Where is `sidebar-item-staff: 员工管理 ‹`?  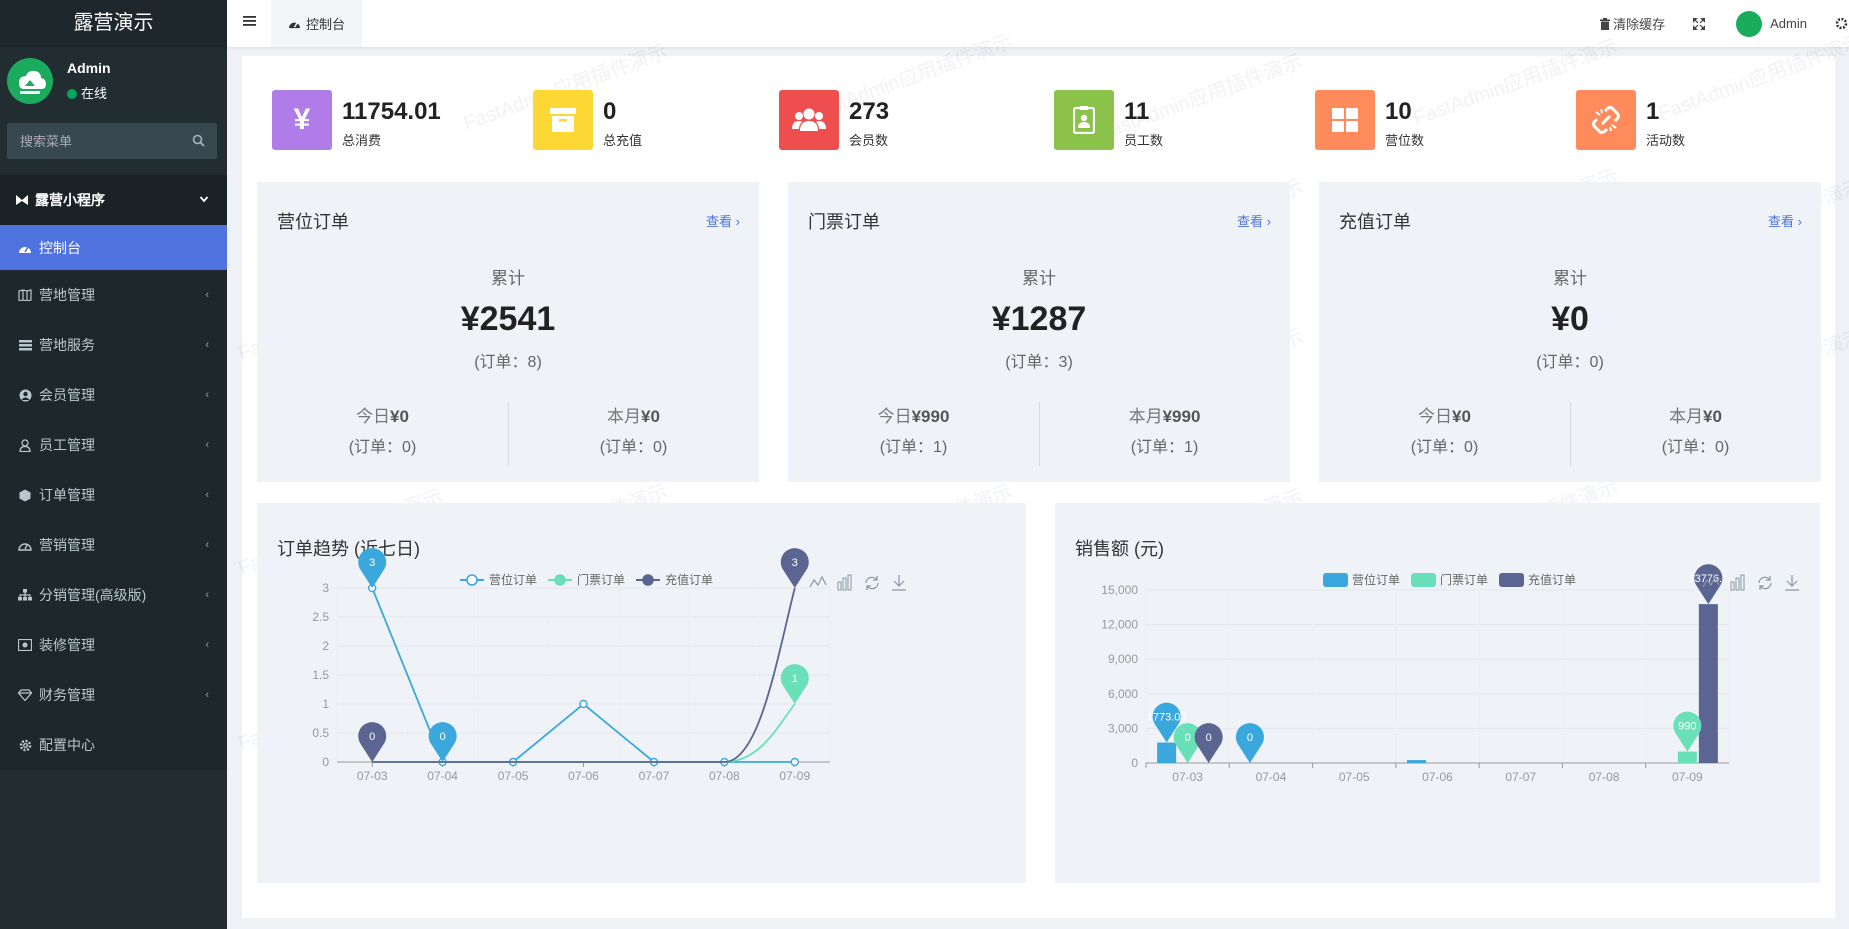 sidebar-item-staff: 员工管理 ‹ is located at coordinates (113, 445).